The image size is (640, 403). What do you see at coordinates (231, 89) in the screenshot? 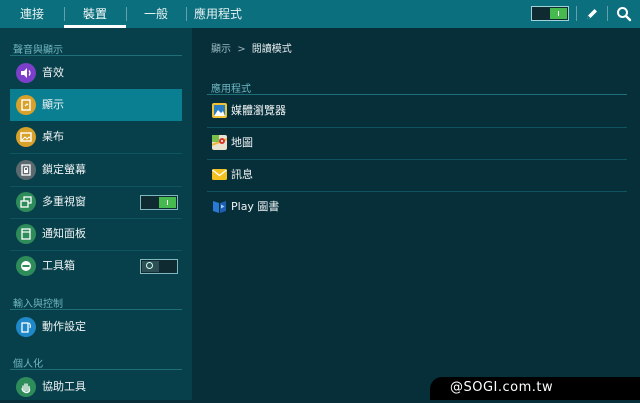
I see `section-header-applications: 應用程式` at bounding box center [231, 89].